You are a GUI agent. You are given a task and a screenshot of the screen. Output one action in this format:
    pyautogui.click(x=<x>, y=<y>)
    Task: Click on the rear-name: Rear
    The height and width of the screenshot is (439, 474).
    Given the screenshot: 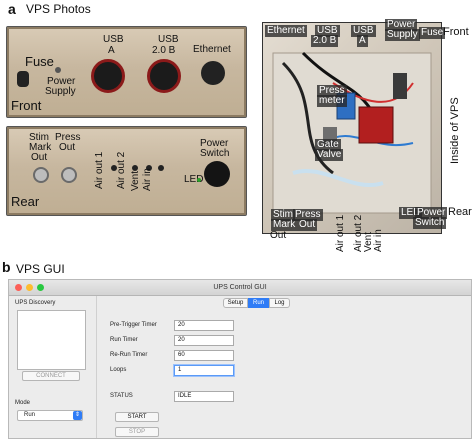 What is the action you would take?
    pyautogui.click(x=25, y=201)
    